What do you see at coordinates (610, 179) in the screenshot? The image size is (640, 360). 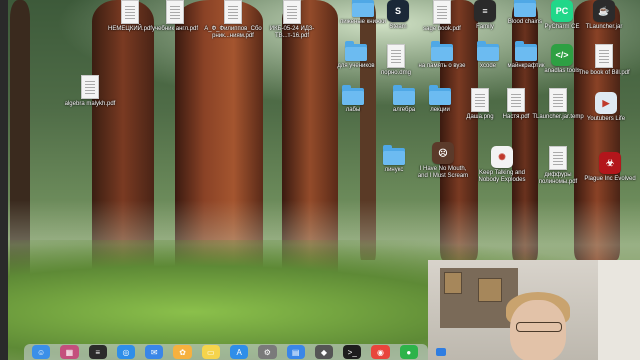 I see `desktop-icon-label: Plague Inc Evolved` at bounding box center [610, 179].